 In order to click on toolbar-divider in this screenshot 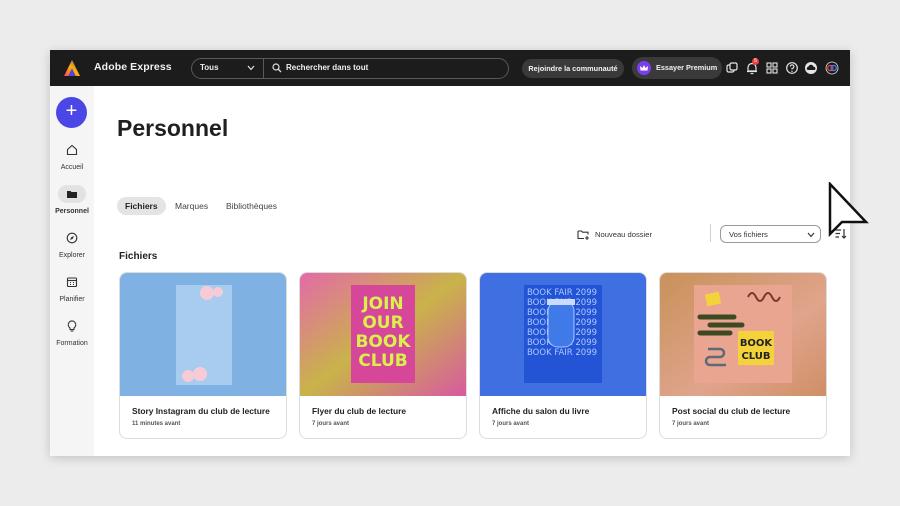, I will do `click(710, 233)`.